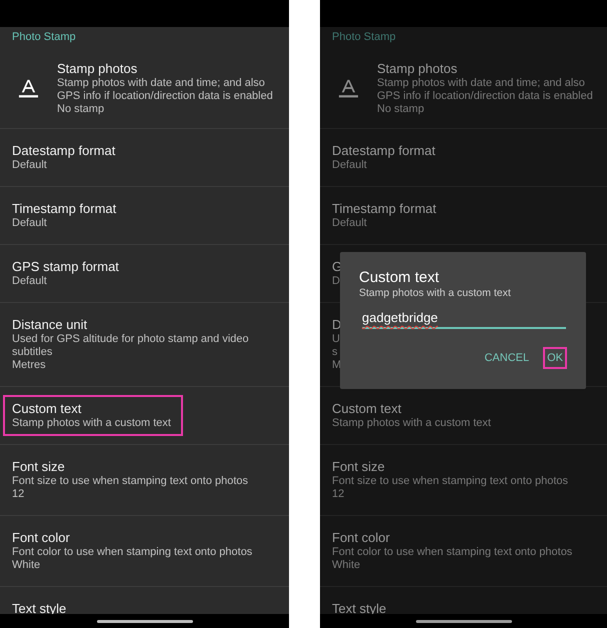 Image resolution: width=607 pixels, height=628 pixels. What do you see at coordinates (336, 281) in the screenshot?
I see `setting-summary: D` at bounding box center [336, 281].